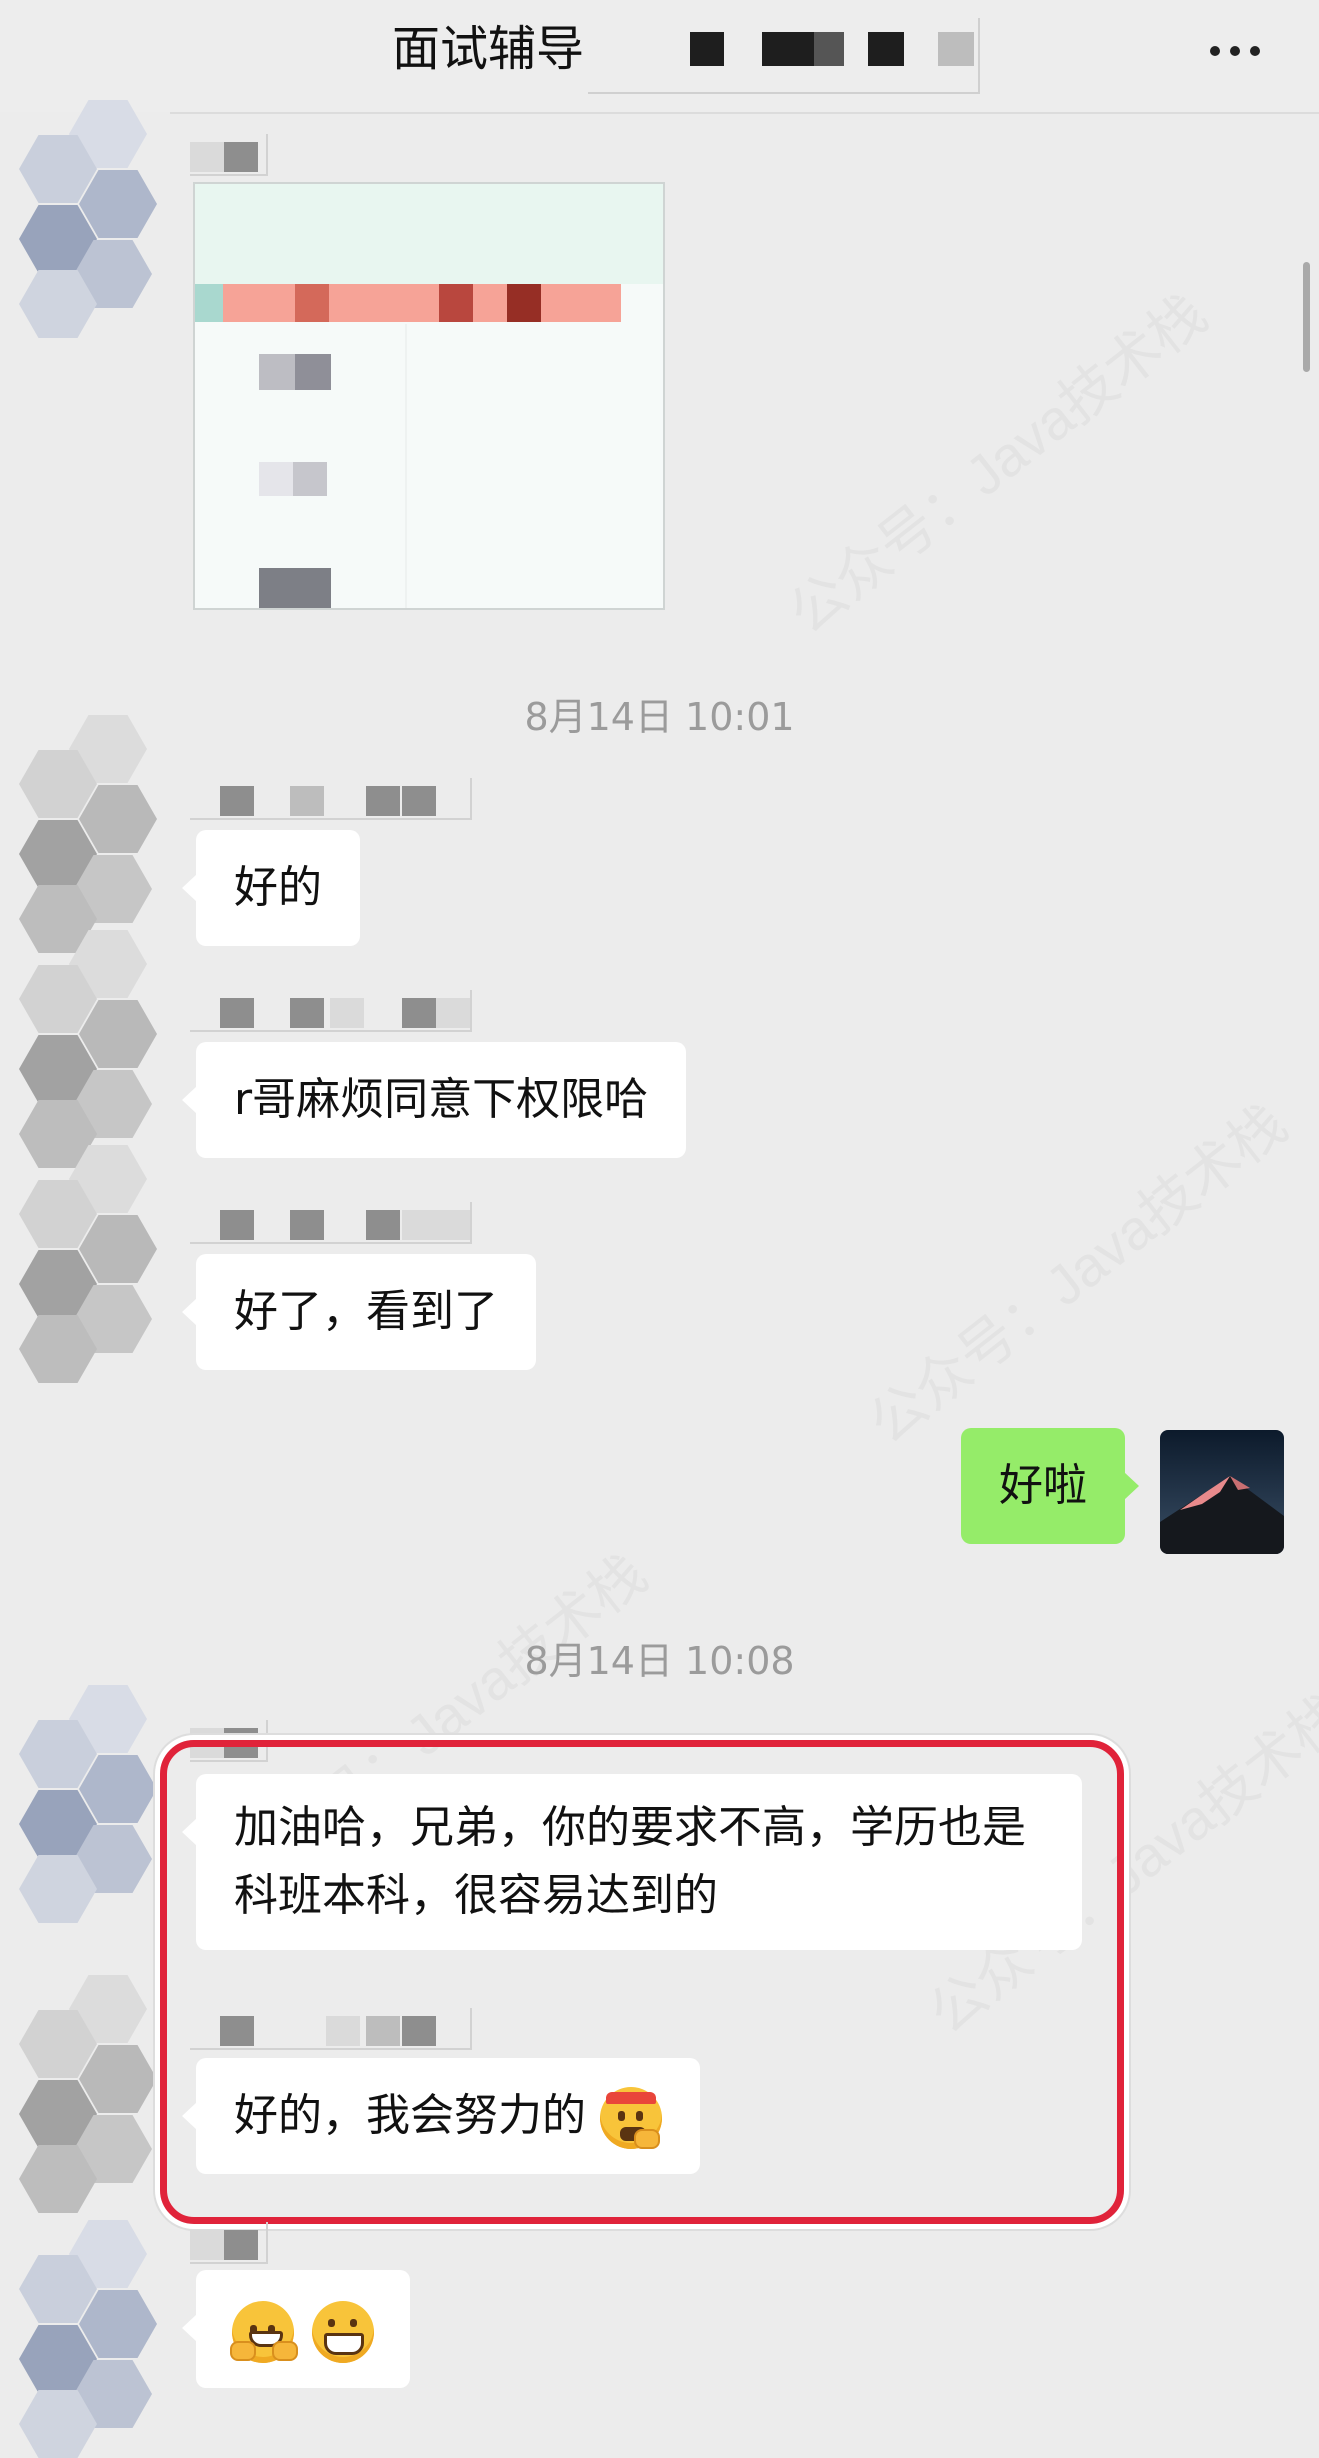 Image resolution: width=1319 pixels, height=2458 pixels. What do you see at coordinates (441, 1099) in the screenshot?
I see `message-text: r哥麻烦同意下权限哈` at bounding box center [441, 1099].